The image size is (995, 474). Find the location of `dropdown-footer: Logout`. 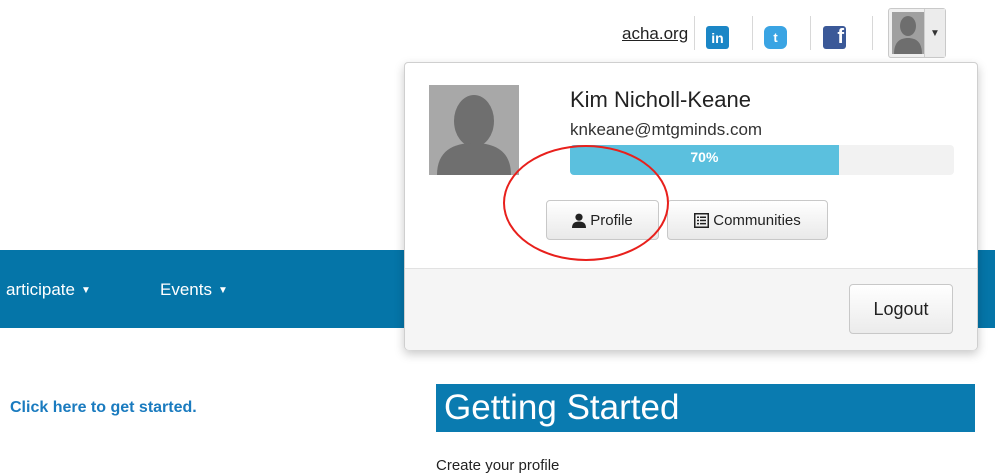

dropdown-footer: Logout is located at coordinates (691, 309).